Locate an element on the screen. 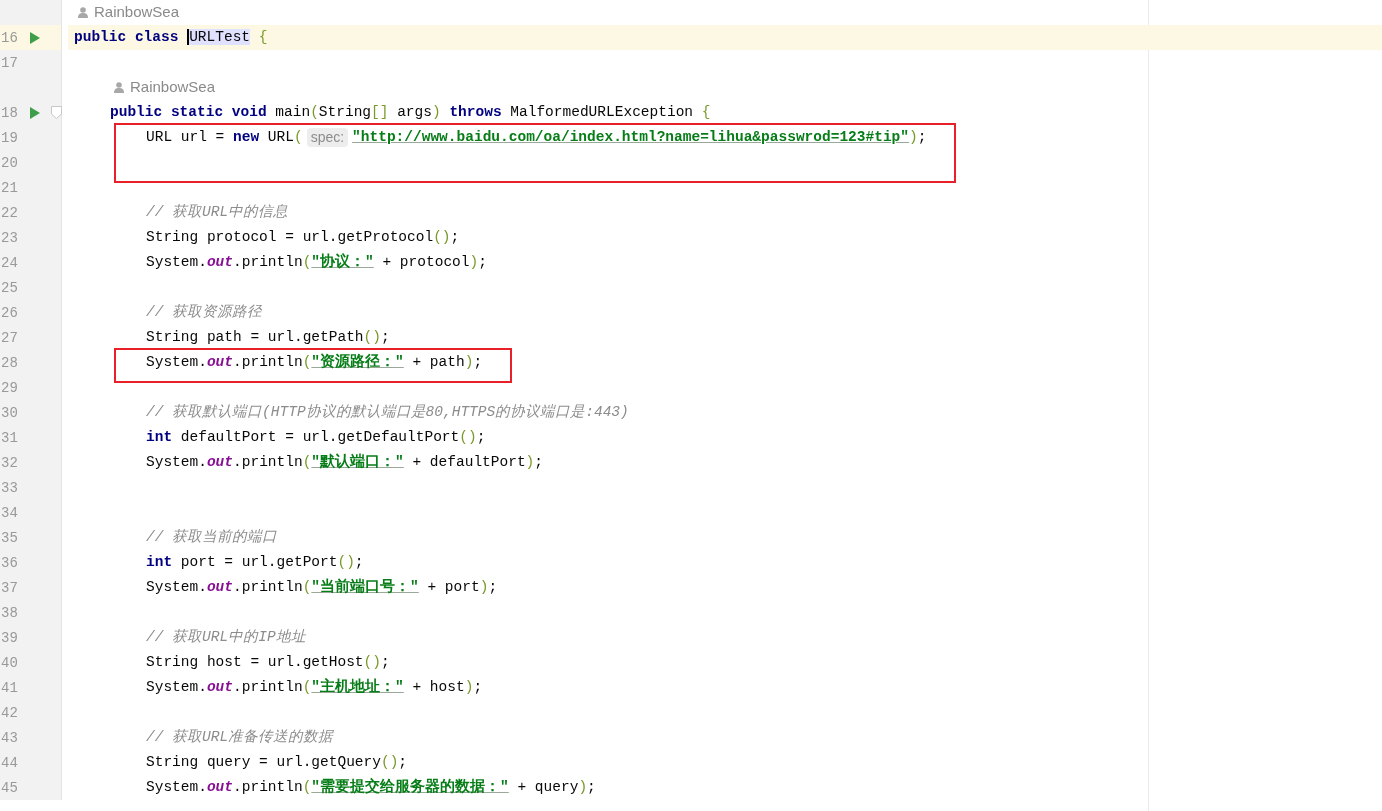  code-text: System.out.println("资源路径：" + path); is located at coordinates (314, 362).